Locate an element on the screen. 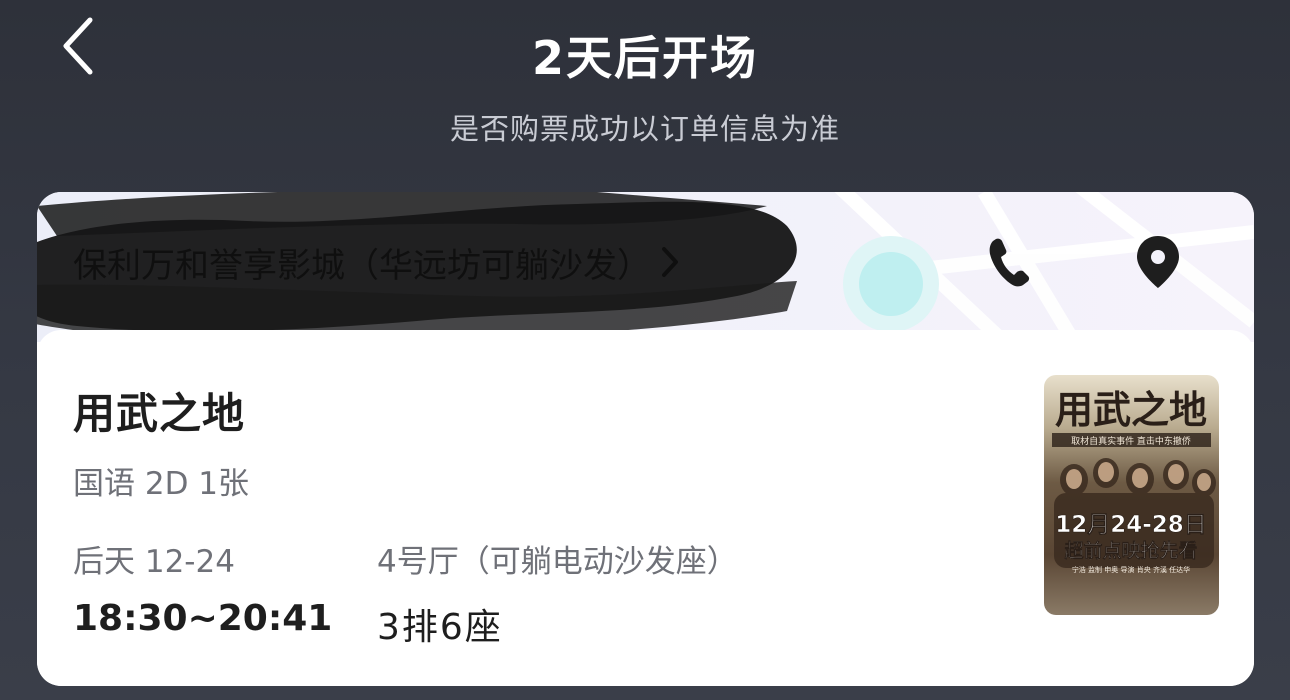  phone-icon is located at coordinates (1009, 262).